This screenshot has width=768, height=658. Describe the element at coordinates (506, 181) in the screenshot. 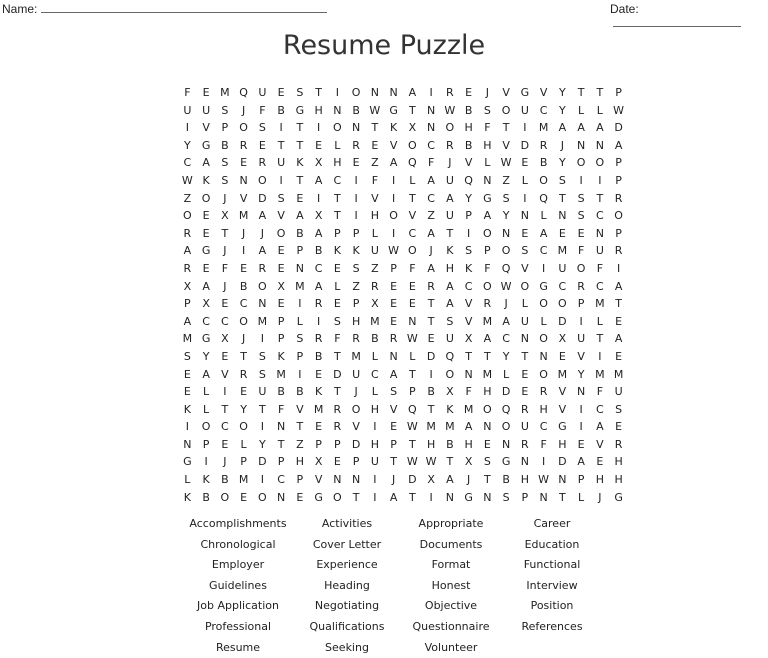

I see `grid-letter: Z` at that location.